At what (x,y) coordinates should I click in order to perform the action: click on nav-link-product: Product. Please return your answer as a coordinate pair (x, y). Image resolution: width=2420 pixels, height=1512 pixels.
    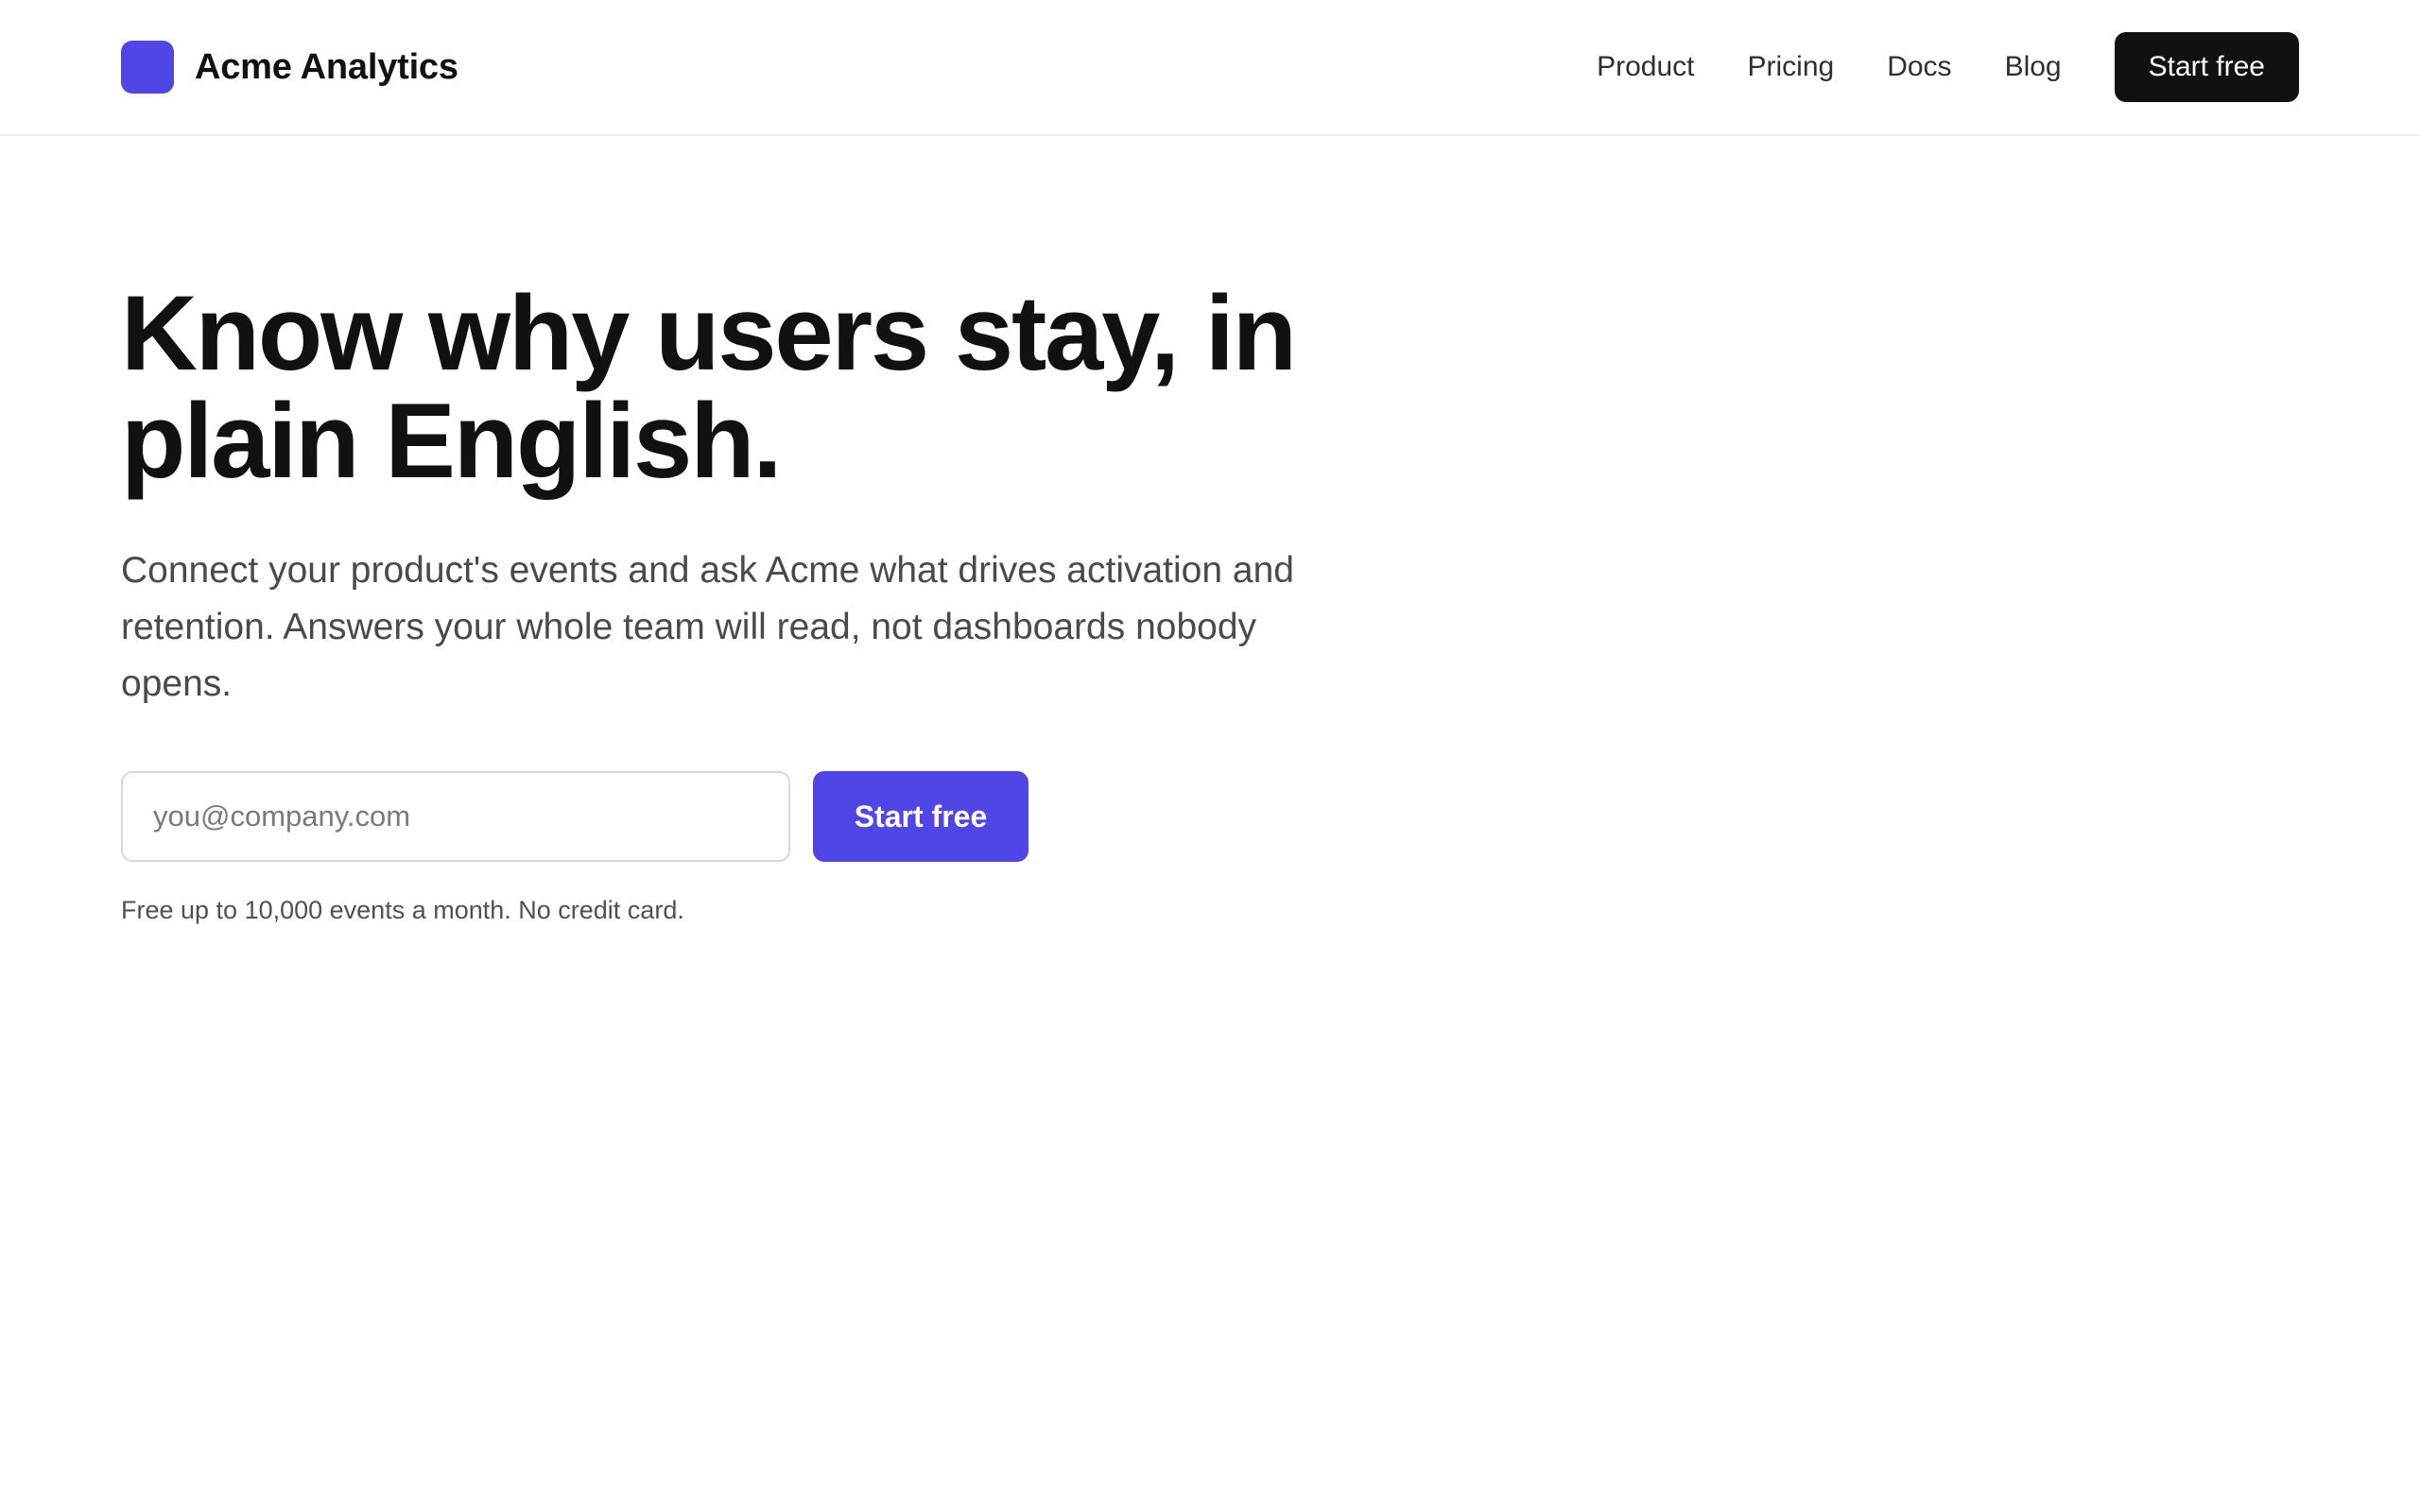
    Looking at the image, I should click on (1645, 67).